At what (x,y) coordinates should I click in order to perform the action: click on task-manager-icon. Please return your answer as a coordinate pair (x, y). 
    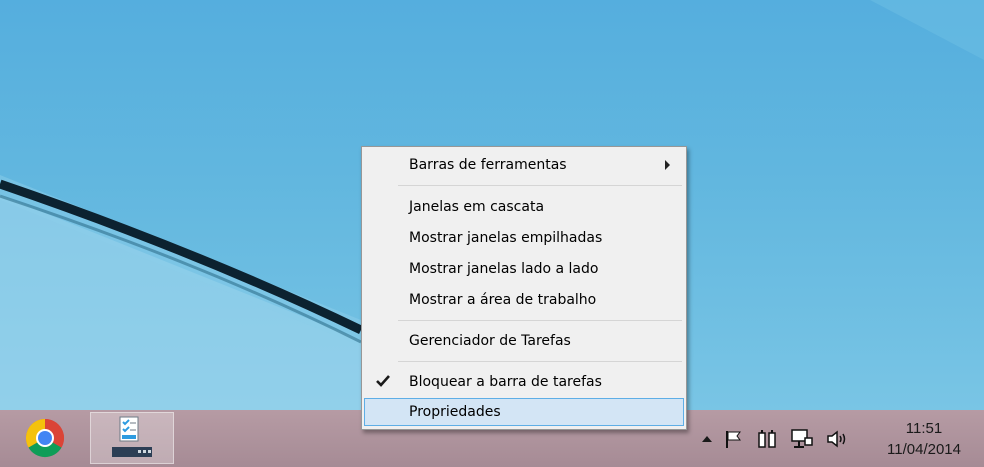
    Looking at the image, I should click on (132, 436).